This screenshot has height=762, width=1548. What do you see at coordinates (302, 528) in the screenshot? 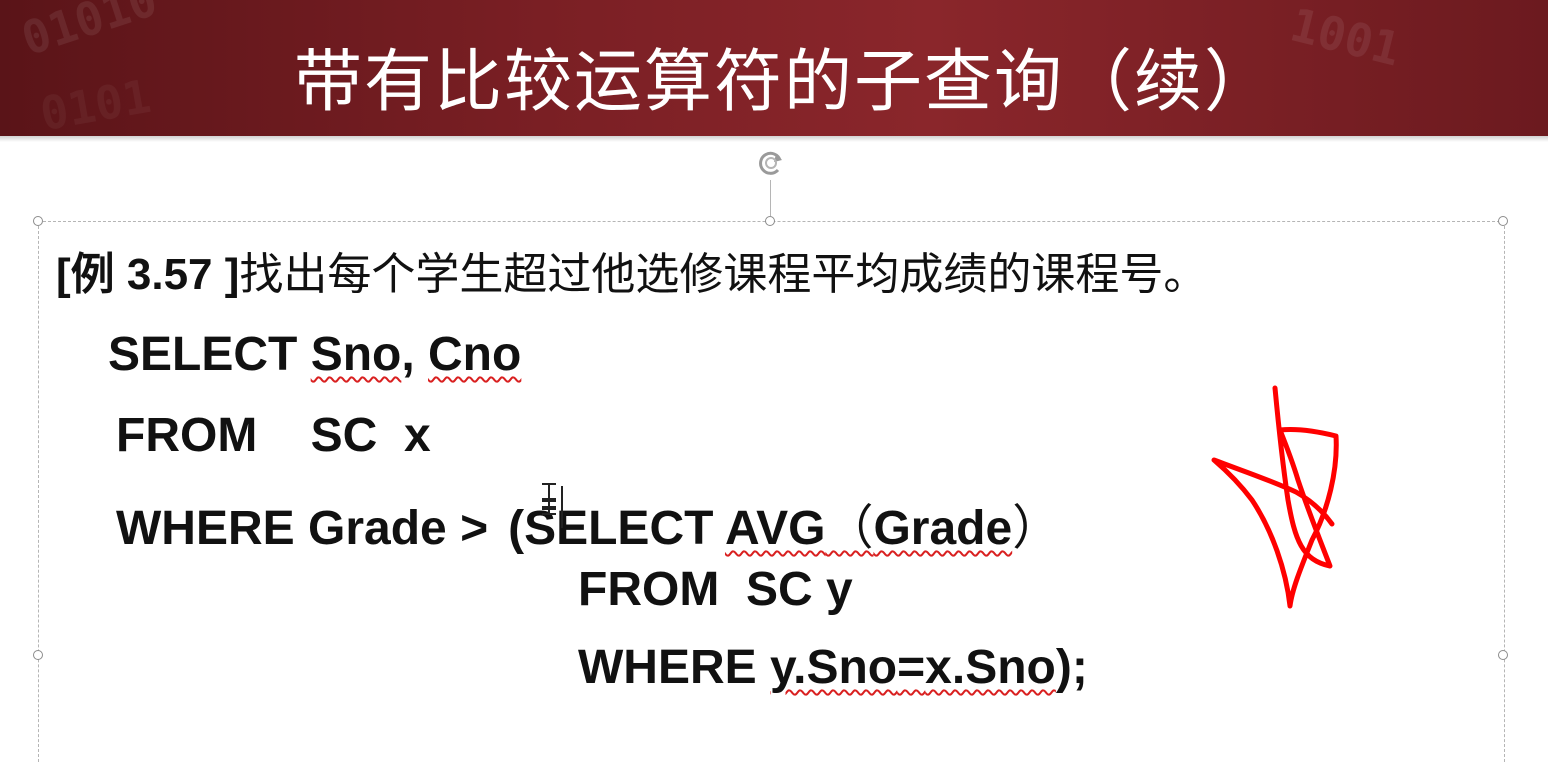
I see `sql-condition: WHERE Grade >` at bounding box center [302, 528].